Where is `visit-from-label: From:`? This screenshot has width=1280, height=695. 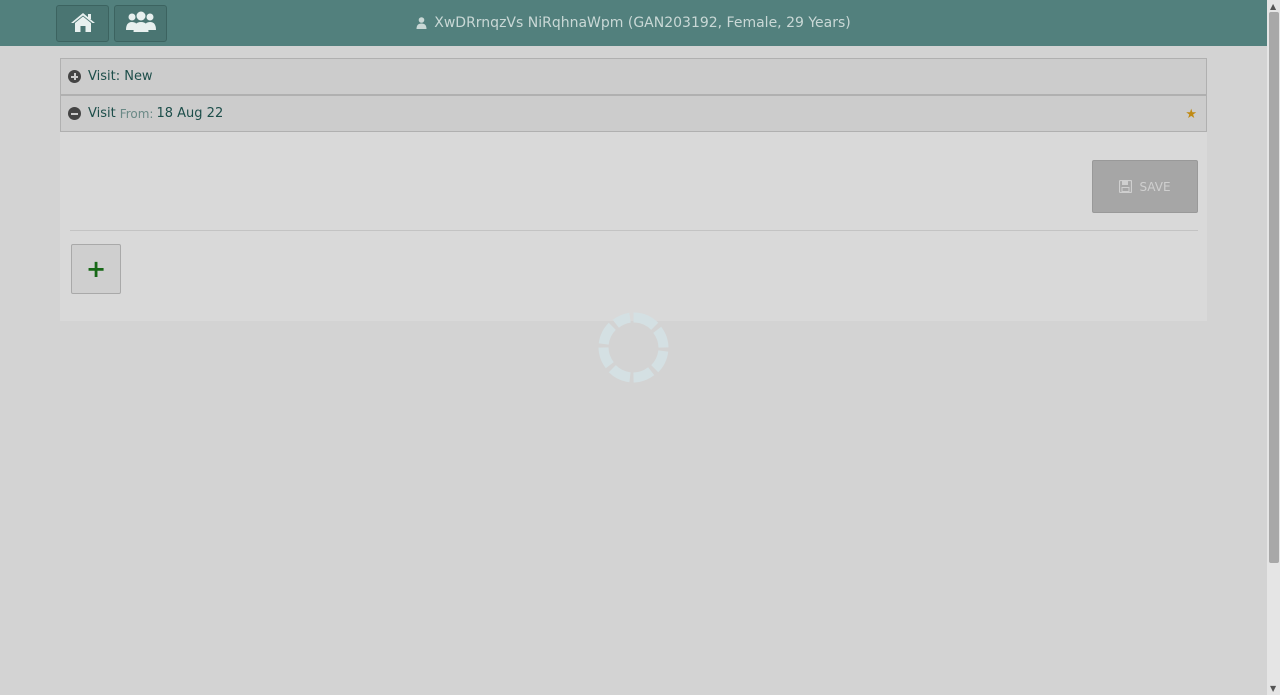
visit-from-label: From: is located at coordinates (136, 113).